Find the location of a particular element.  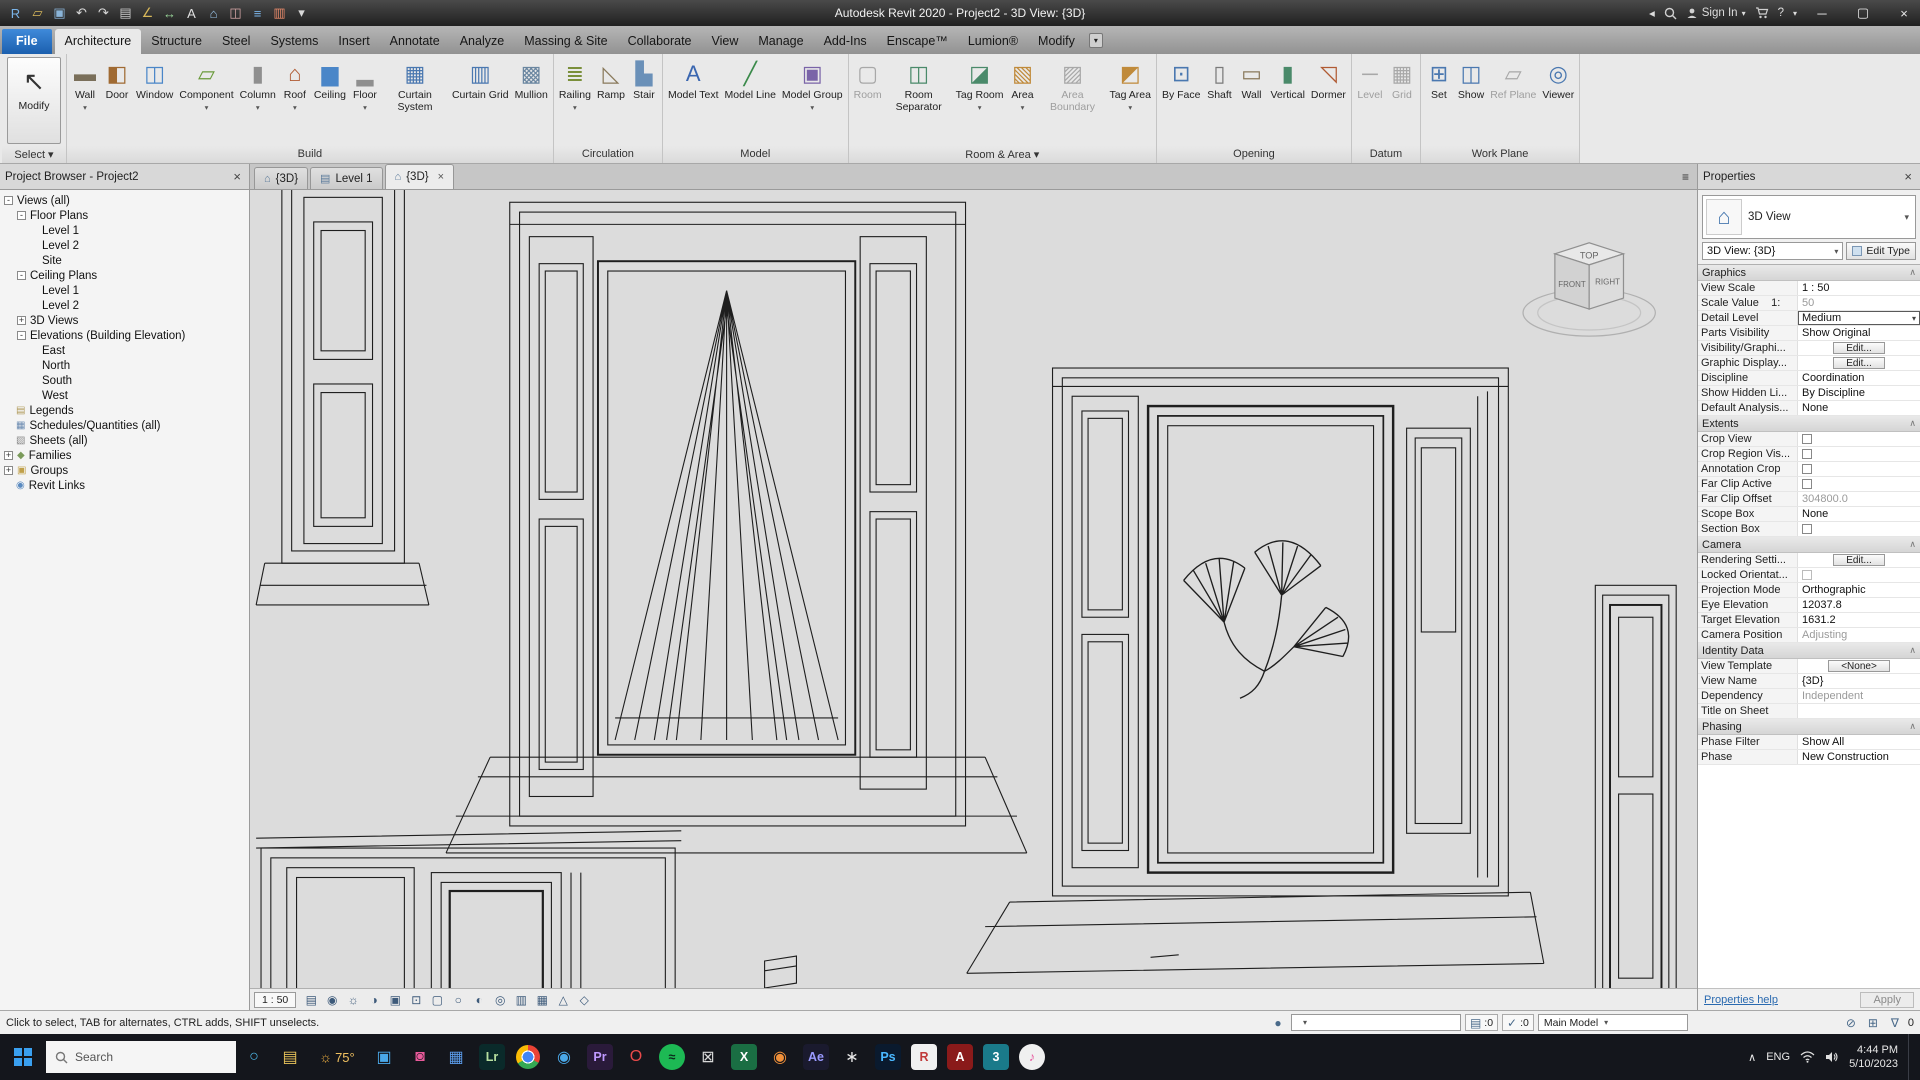

browser-item-level-1-6: Level 1 is located at coordinates (124, 290).